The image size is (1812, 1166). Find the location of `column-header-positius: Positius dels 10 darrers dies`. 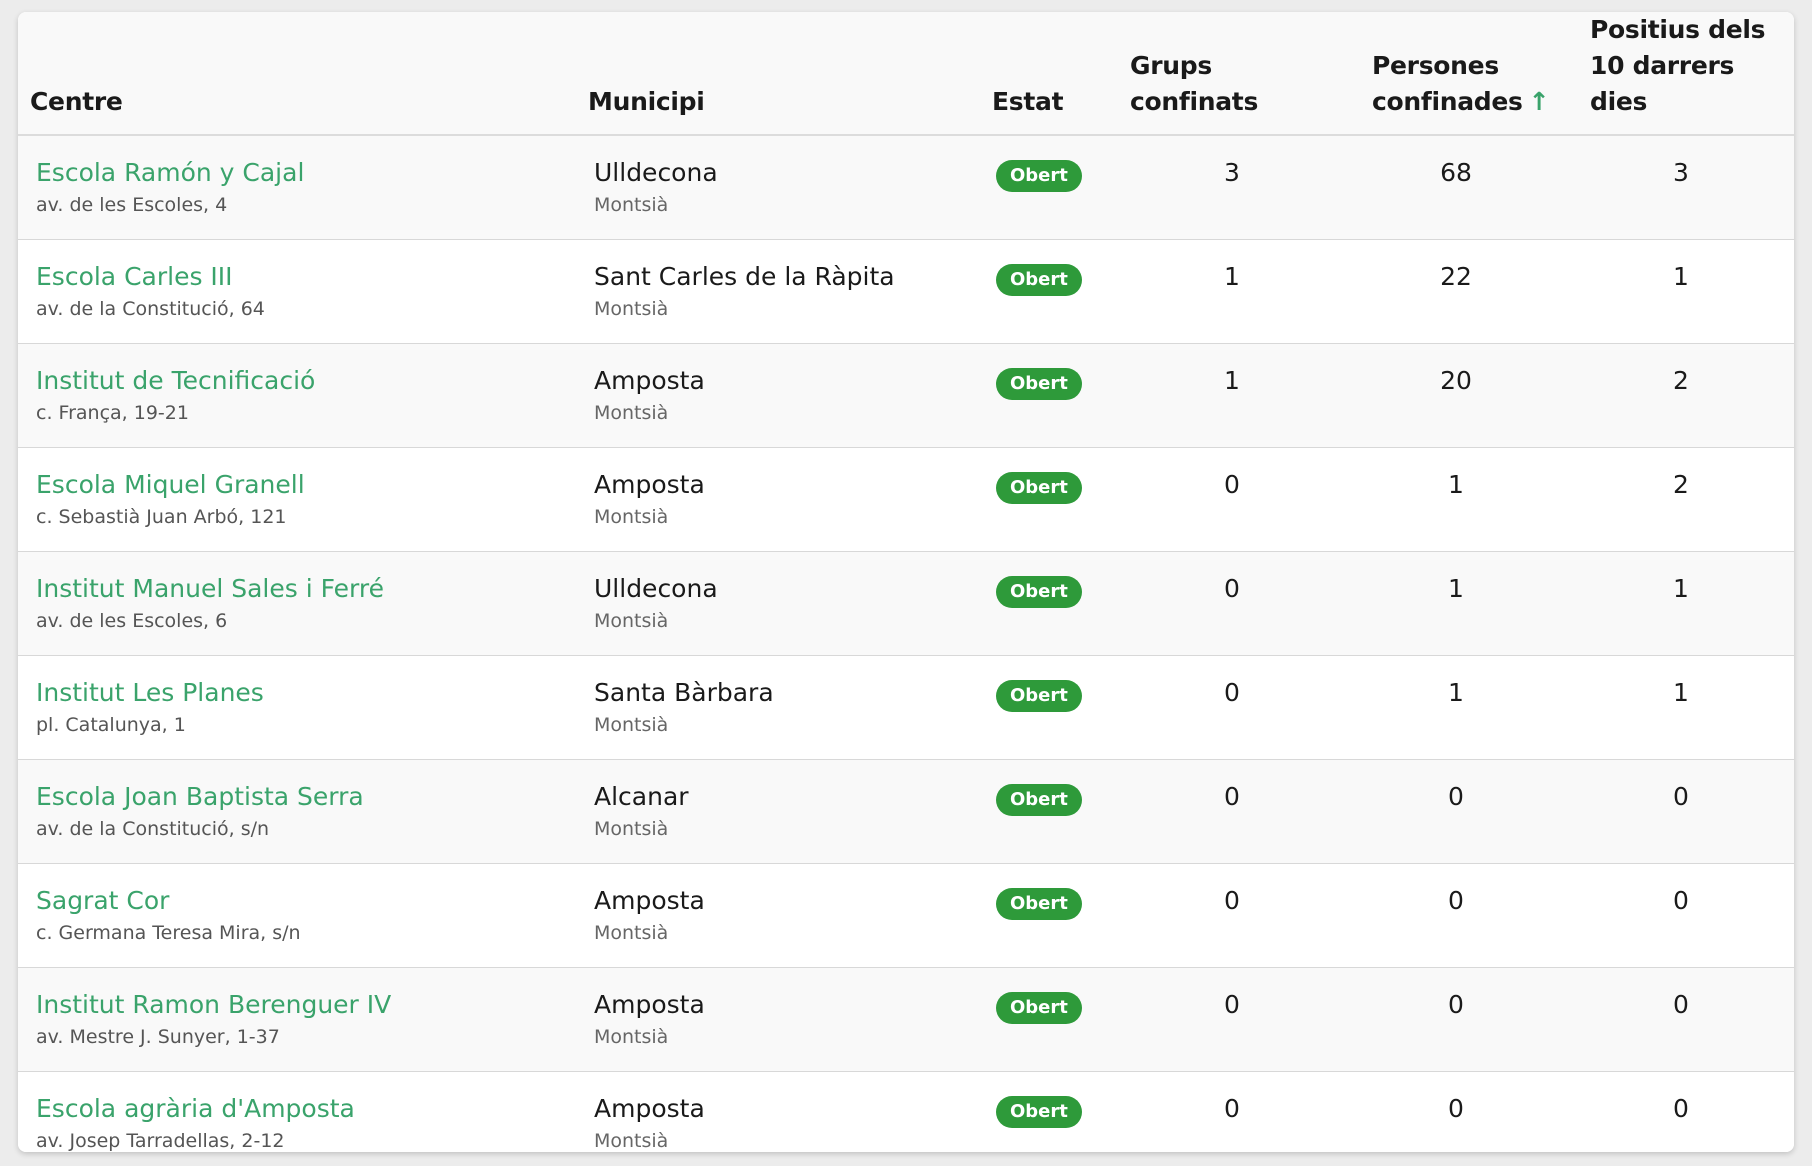

column-header-positius: Positius dels 10 darrers dies is located at coordinates (1681, 73).